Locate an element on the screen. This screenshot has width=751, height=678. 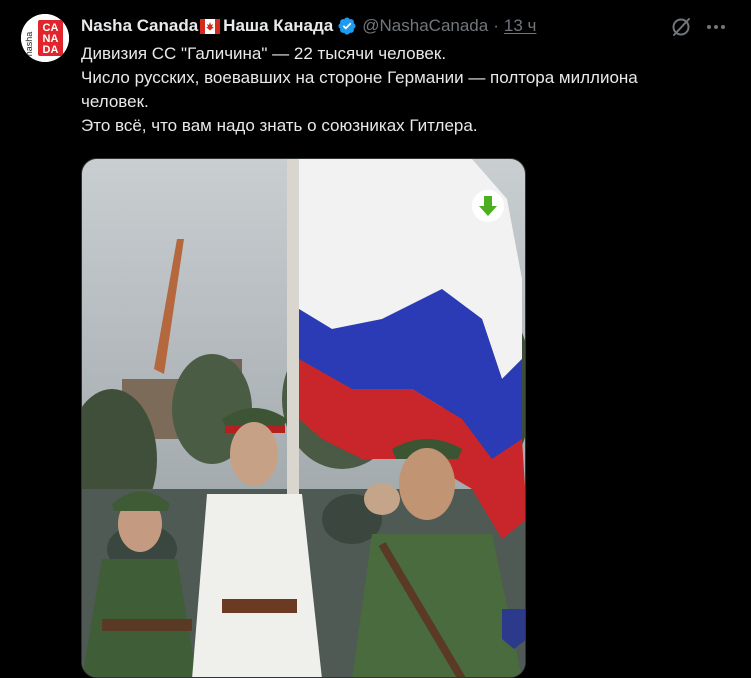
more-dots-icon is located at coordinates (716, 27).